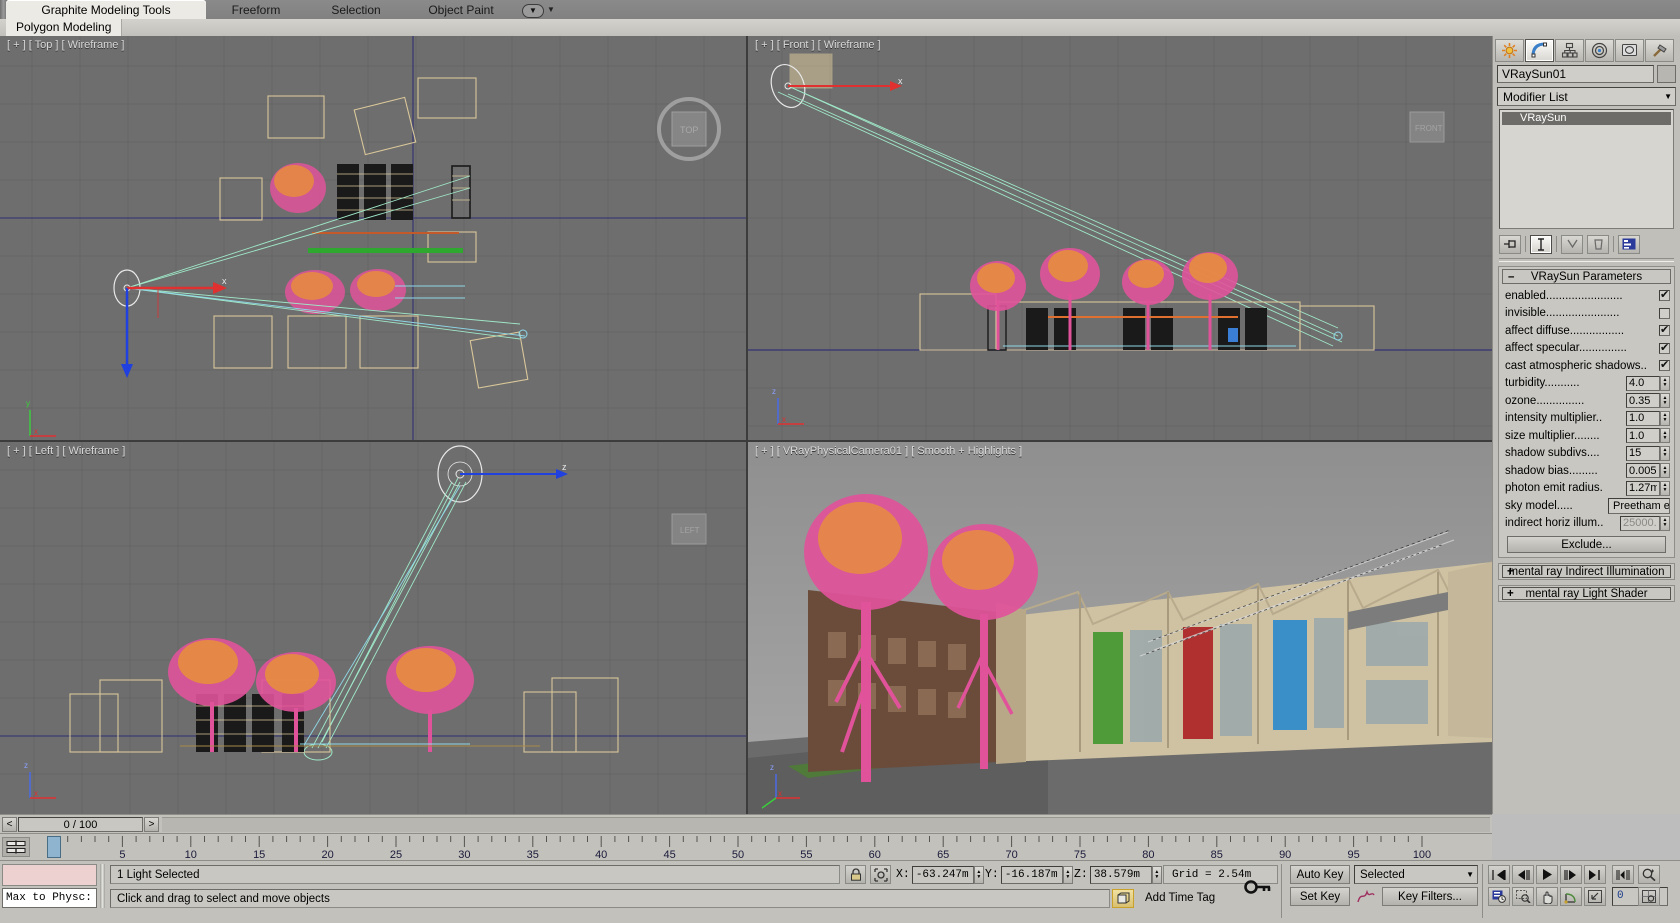 This screenshot has height=923, width=1680. What do you see at coordinates (1640, 523) in the screenshot?
I see `indirect-horiz-illum-input` at bounding box center [1640, 523].